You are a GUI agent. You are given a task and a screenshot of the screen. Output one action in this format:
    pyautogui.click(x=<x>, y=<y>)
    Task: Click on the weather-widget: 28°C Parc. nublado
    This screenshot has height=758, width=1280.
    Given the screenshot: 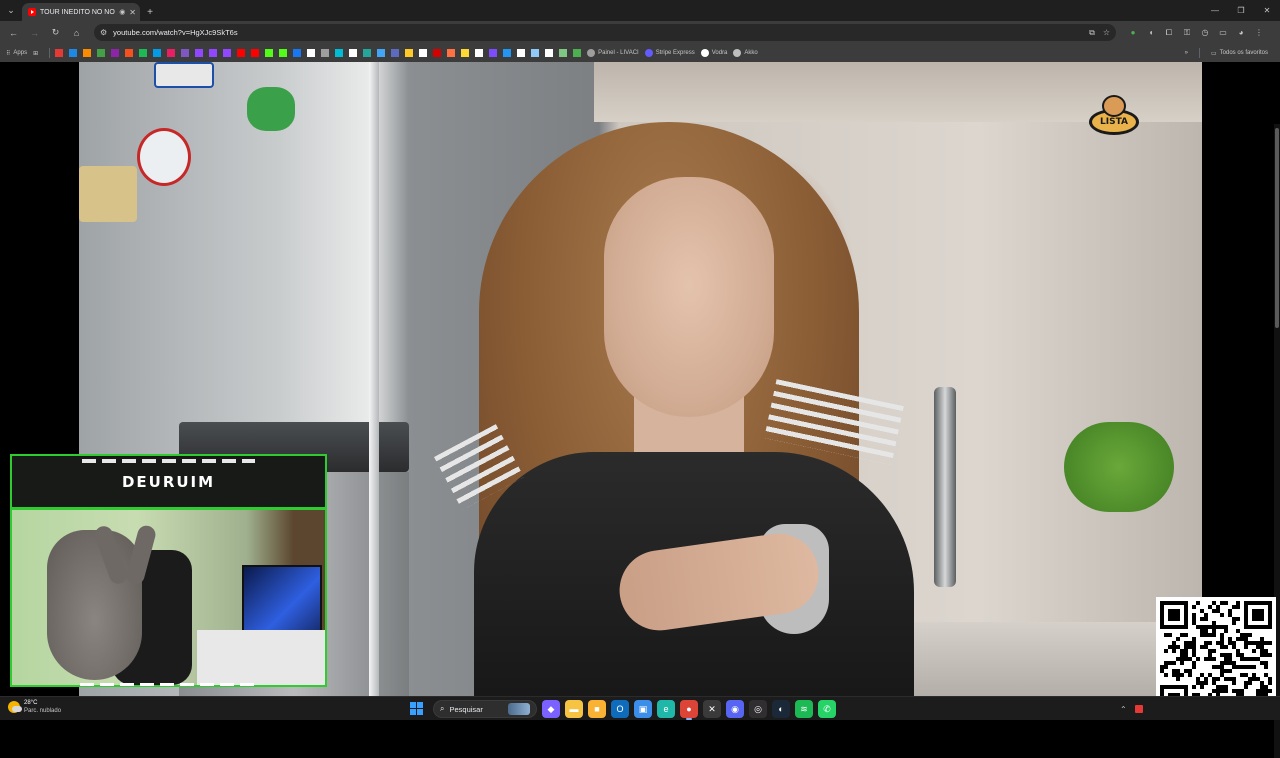 What is the action you would take?
    pyautogui.click(x=34, y=707)
    